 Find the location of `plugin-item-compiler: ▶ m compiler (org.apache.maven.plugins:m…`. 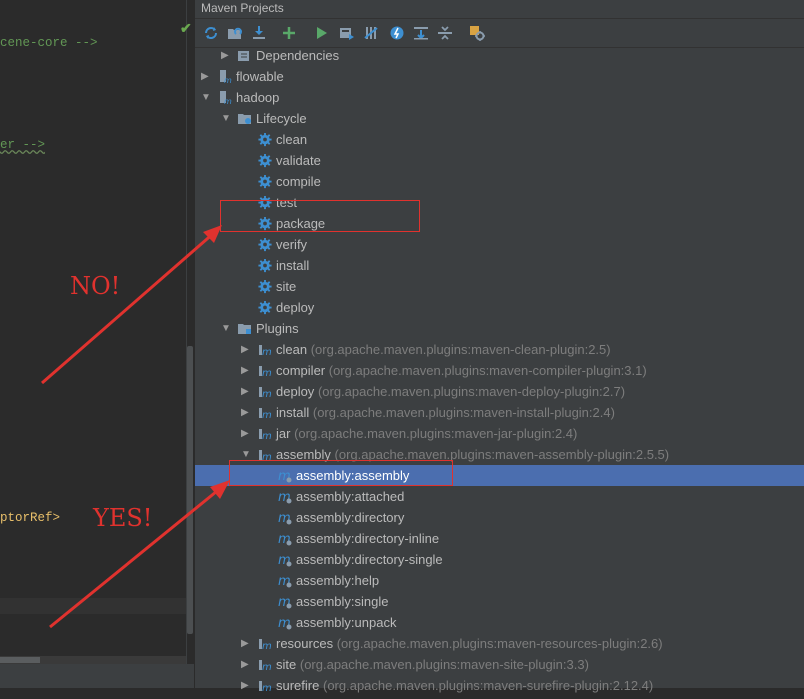

plugin-item-compiler: ▶ m compiler (org.apache.maven.plugins:m… is located at coordinates (499, 370).